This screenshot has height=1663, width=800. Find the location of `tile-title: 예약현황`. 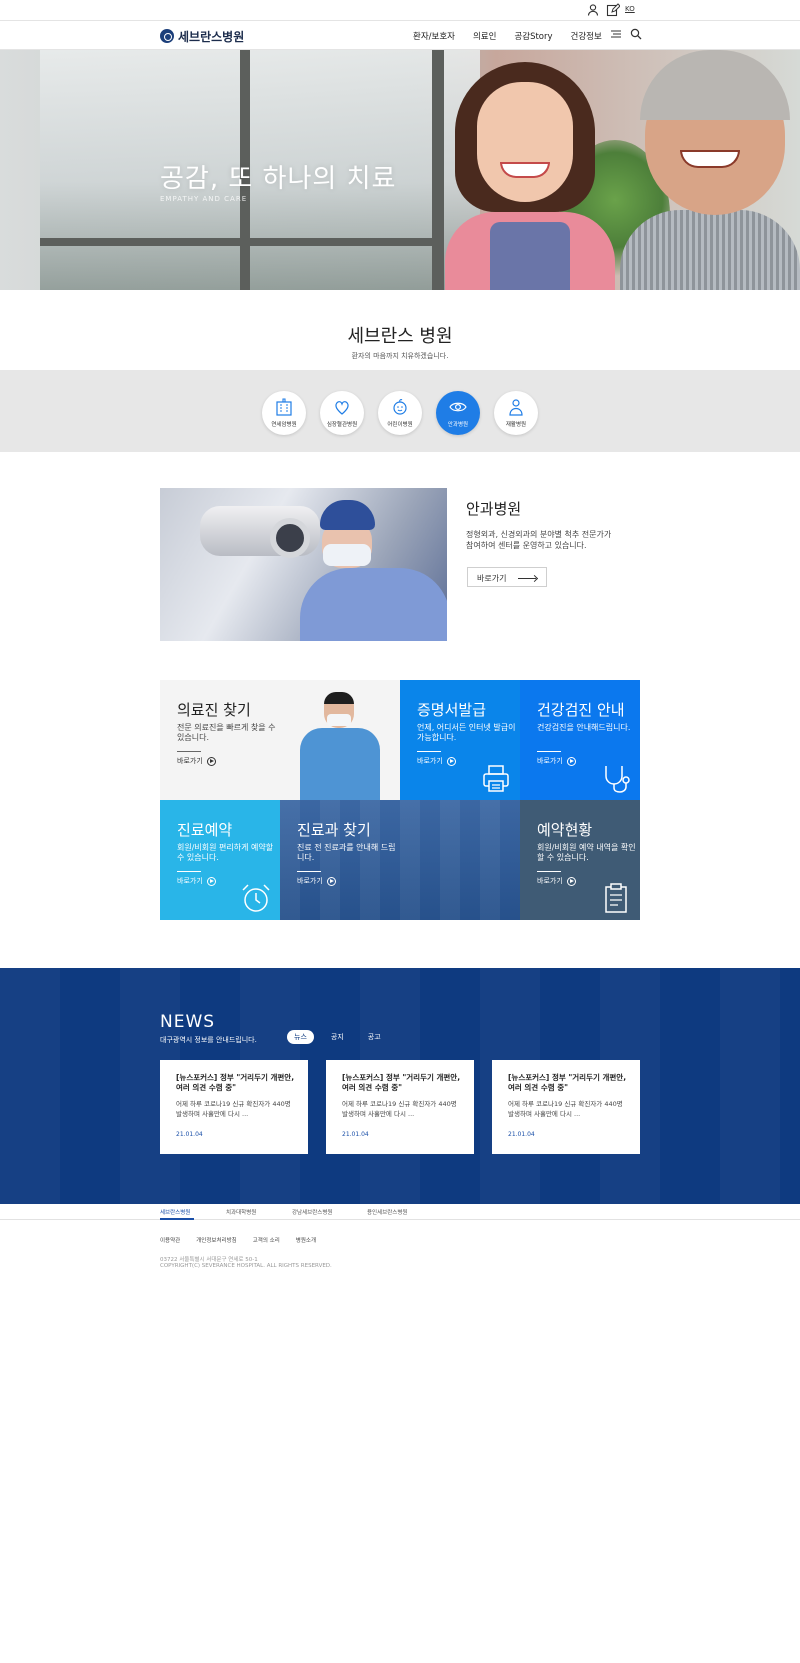

tile-title: 예약현황 is located at coordinates (565, 830).